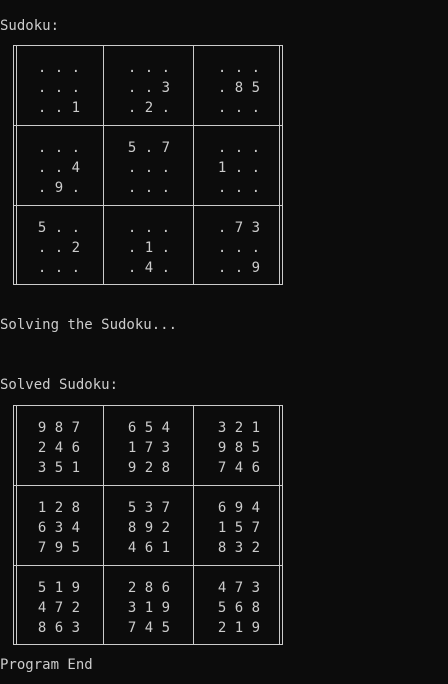 This screenshot has width=448, height=684. I want to click on box-row: 4 6 1, so click(149, 548).